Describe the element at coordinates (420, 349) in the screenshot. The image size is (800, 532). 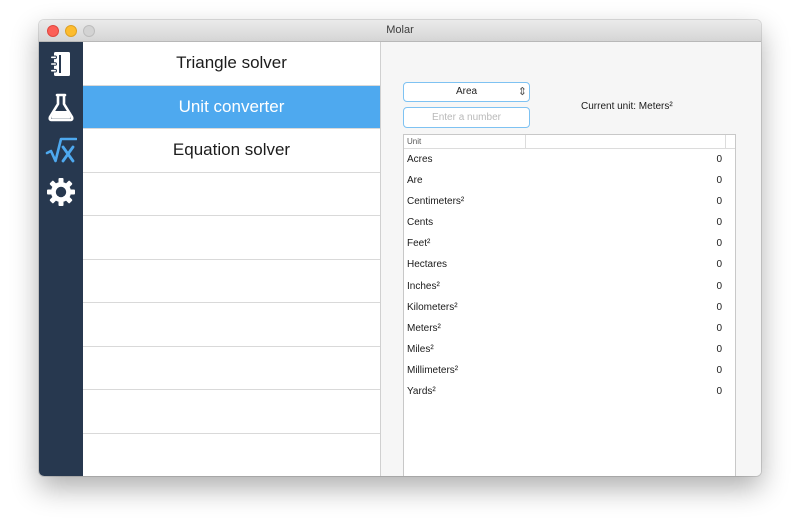
I see `unit-name: Miles²` at that location.